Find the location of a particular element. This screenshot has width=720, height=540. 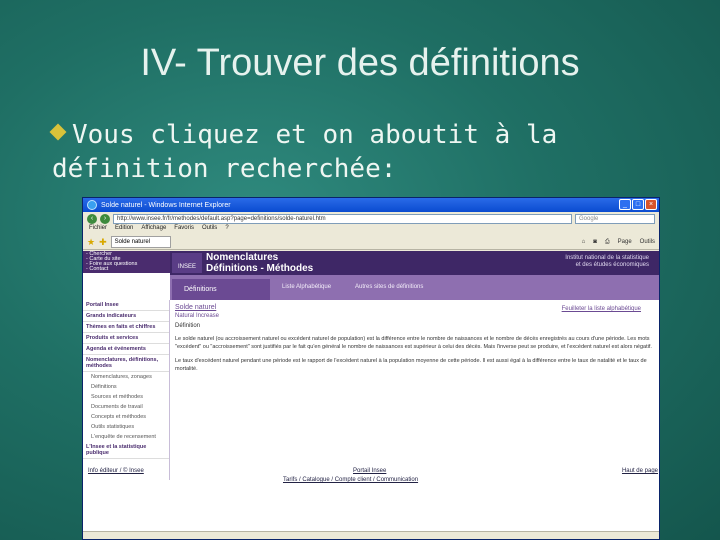

sidebar-item: Nomenclatures, définitions, méthodes is located at coordinates (126, 363).